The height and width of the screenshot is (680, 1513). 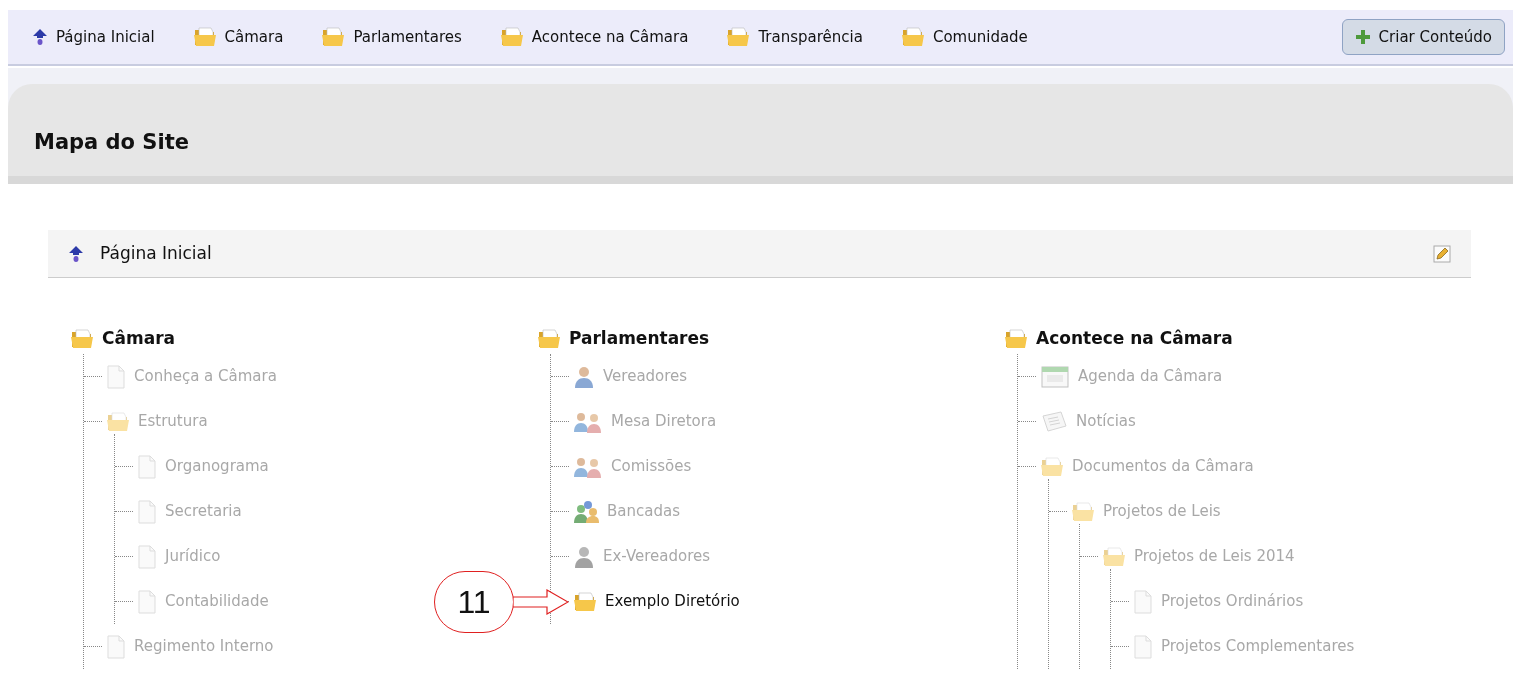 I want to click on plus-icon, so click(x=1362, y=37).